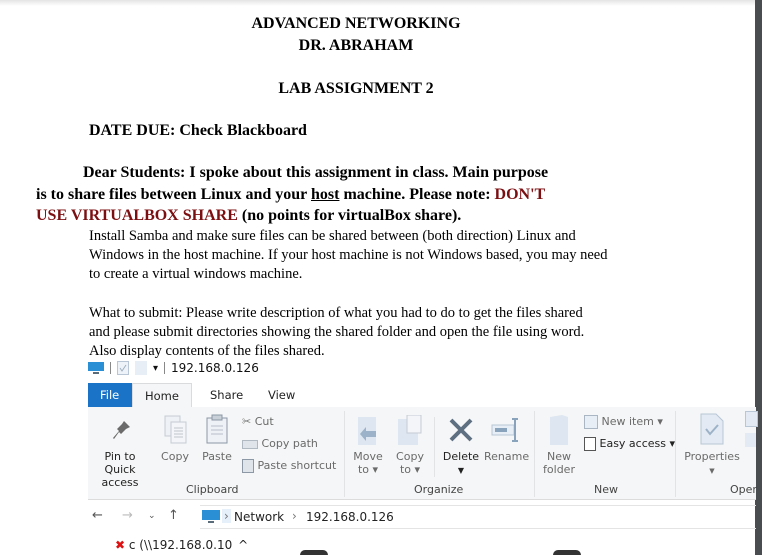 The height and width of the screenshot is (555, 762). I want to click on properties-button: Properties ▼, so click(712, 464).